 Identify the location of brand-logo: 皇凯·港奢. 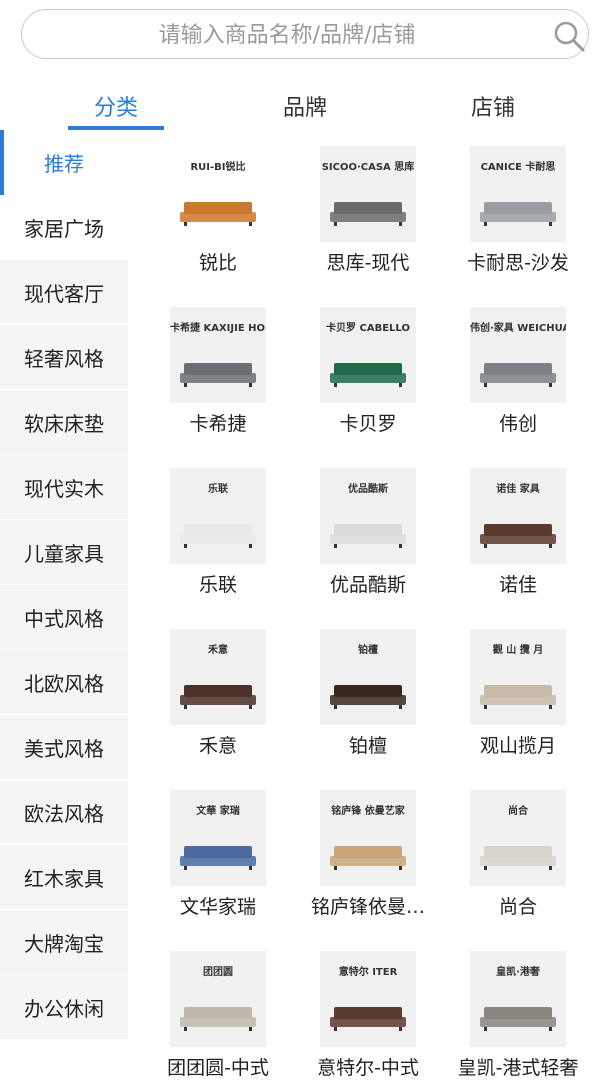
(518, 972).